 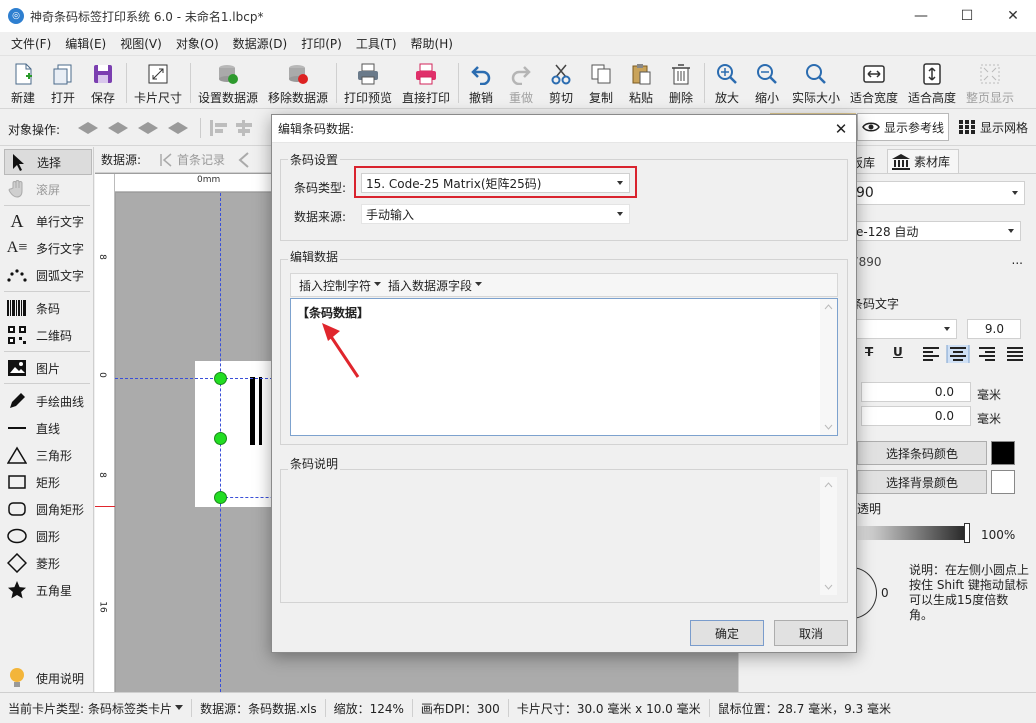 I want to click on paste-icon, so click(x=641, y=74).